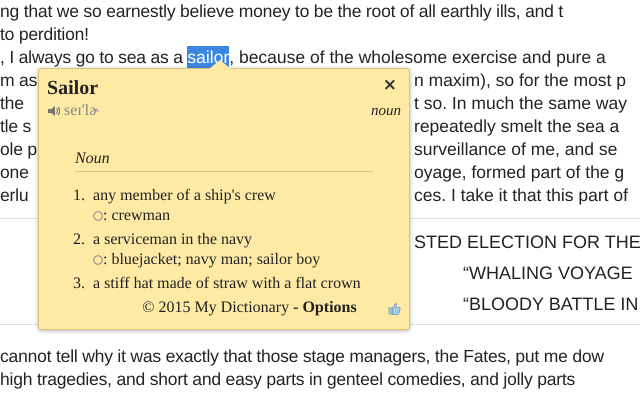  Describe the element at coordinates (548, 273) in the screenshot. I see `heading-text: “WHALING VOYAGE` at that location.